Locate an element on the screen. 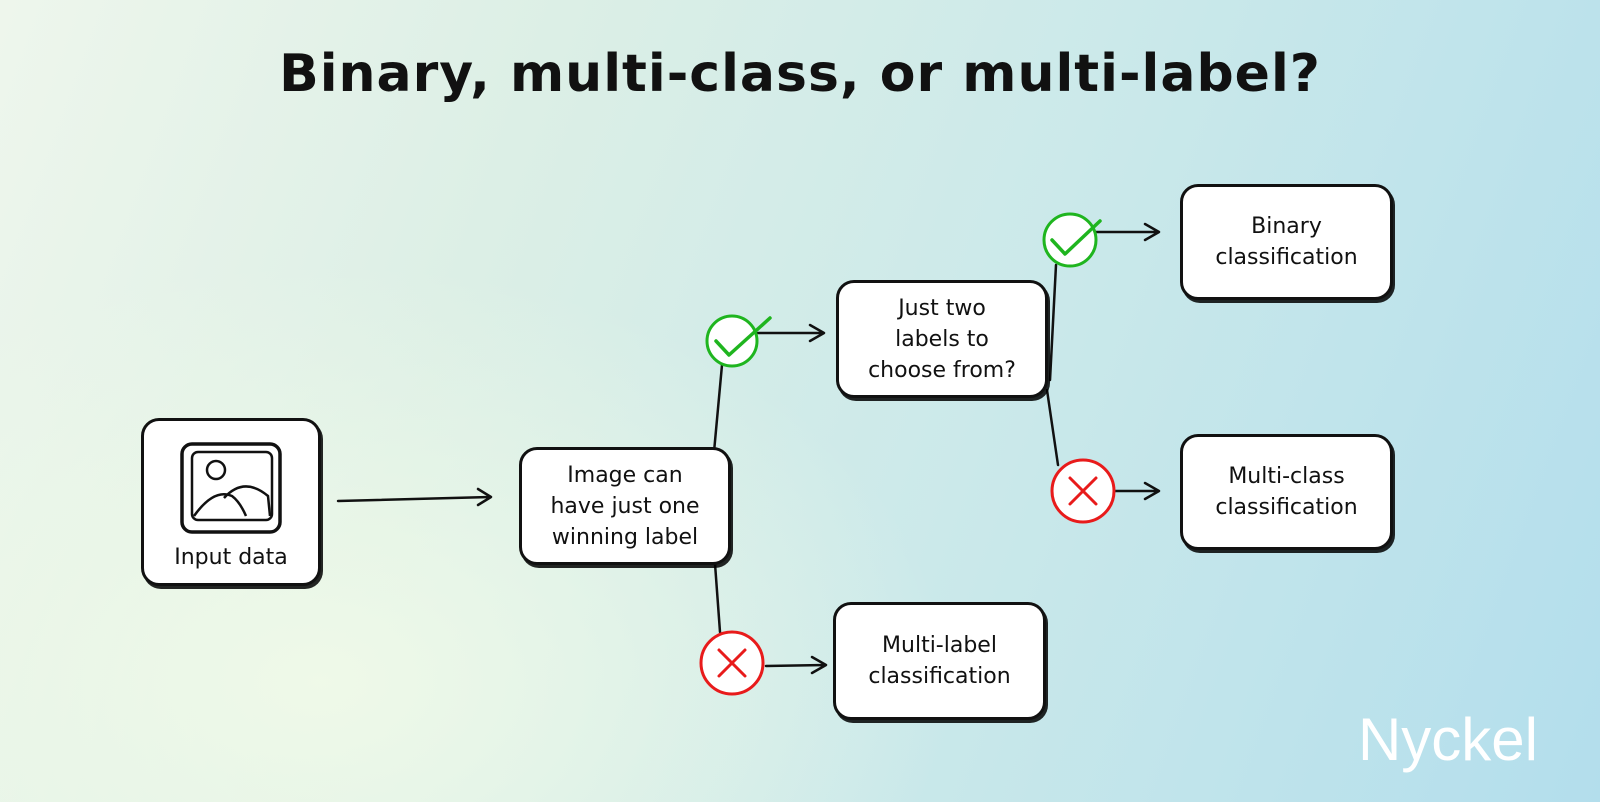 This screenshot has width=1600, height=802. binary-classification-node: Binary classification is located at coordinates (1286, 242).